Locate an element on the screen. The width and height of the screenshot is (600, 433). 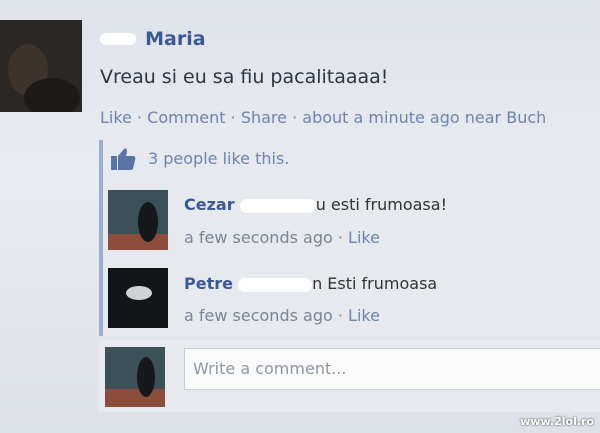
comment-text: Petre n Esti frumoasa is located at coordinates (310, 283).